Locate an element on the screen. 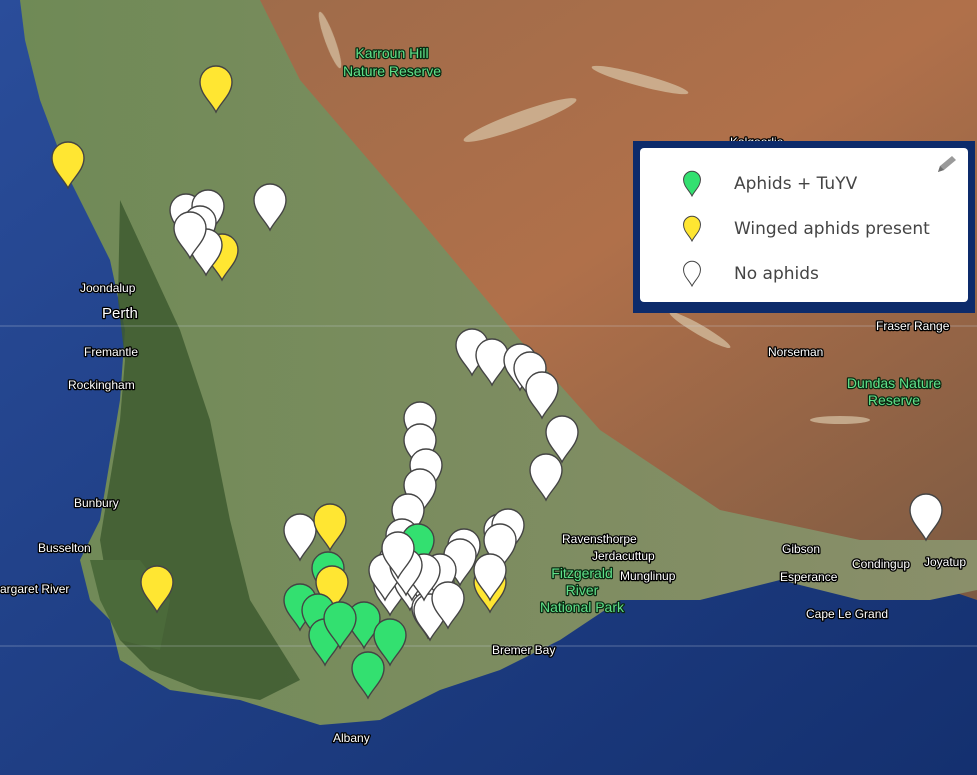 Image resolution: width=977 pixels, height=775 pixels. place-label-munglinup: Munglinup is located at coordinates (648, 576).